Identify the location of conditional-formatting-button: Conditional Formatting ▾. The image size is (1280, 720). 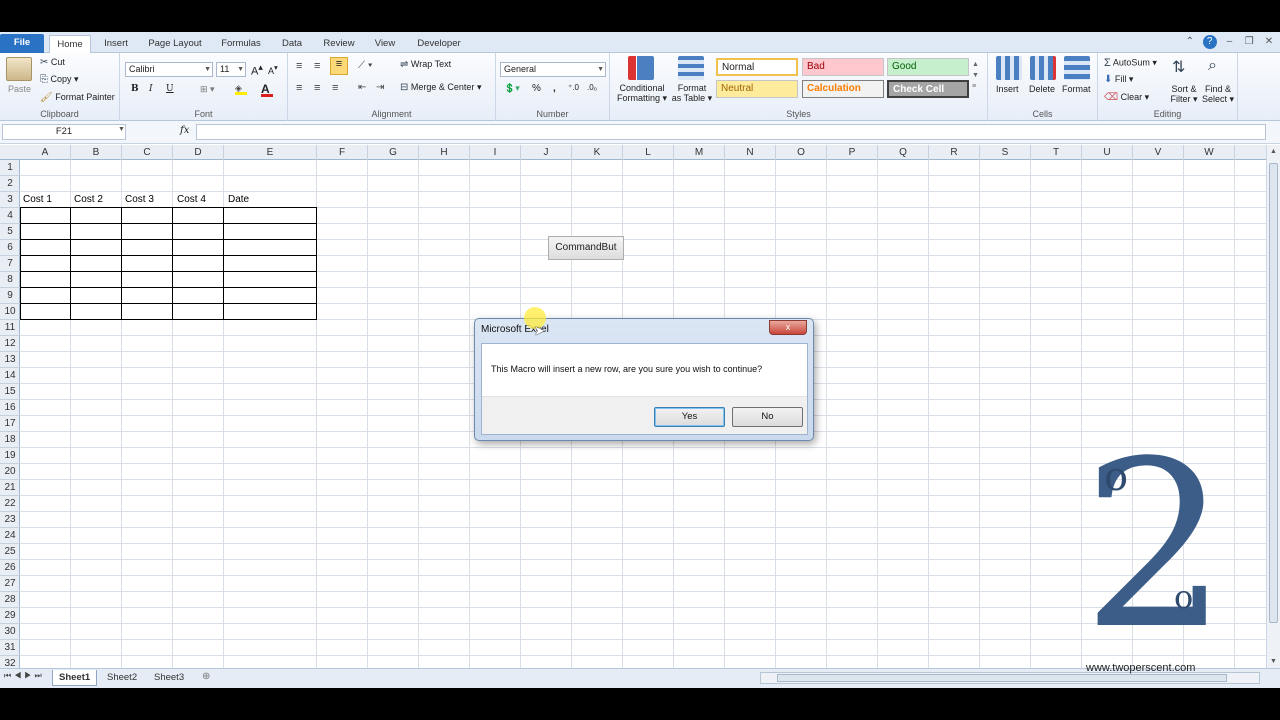
(642, 93).